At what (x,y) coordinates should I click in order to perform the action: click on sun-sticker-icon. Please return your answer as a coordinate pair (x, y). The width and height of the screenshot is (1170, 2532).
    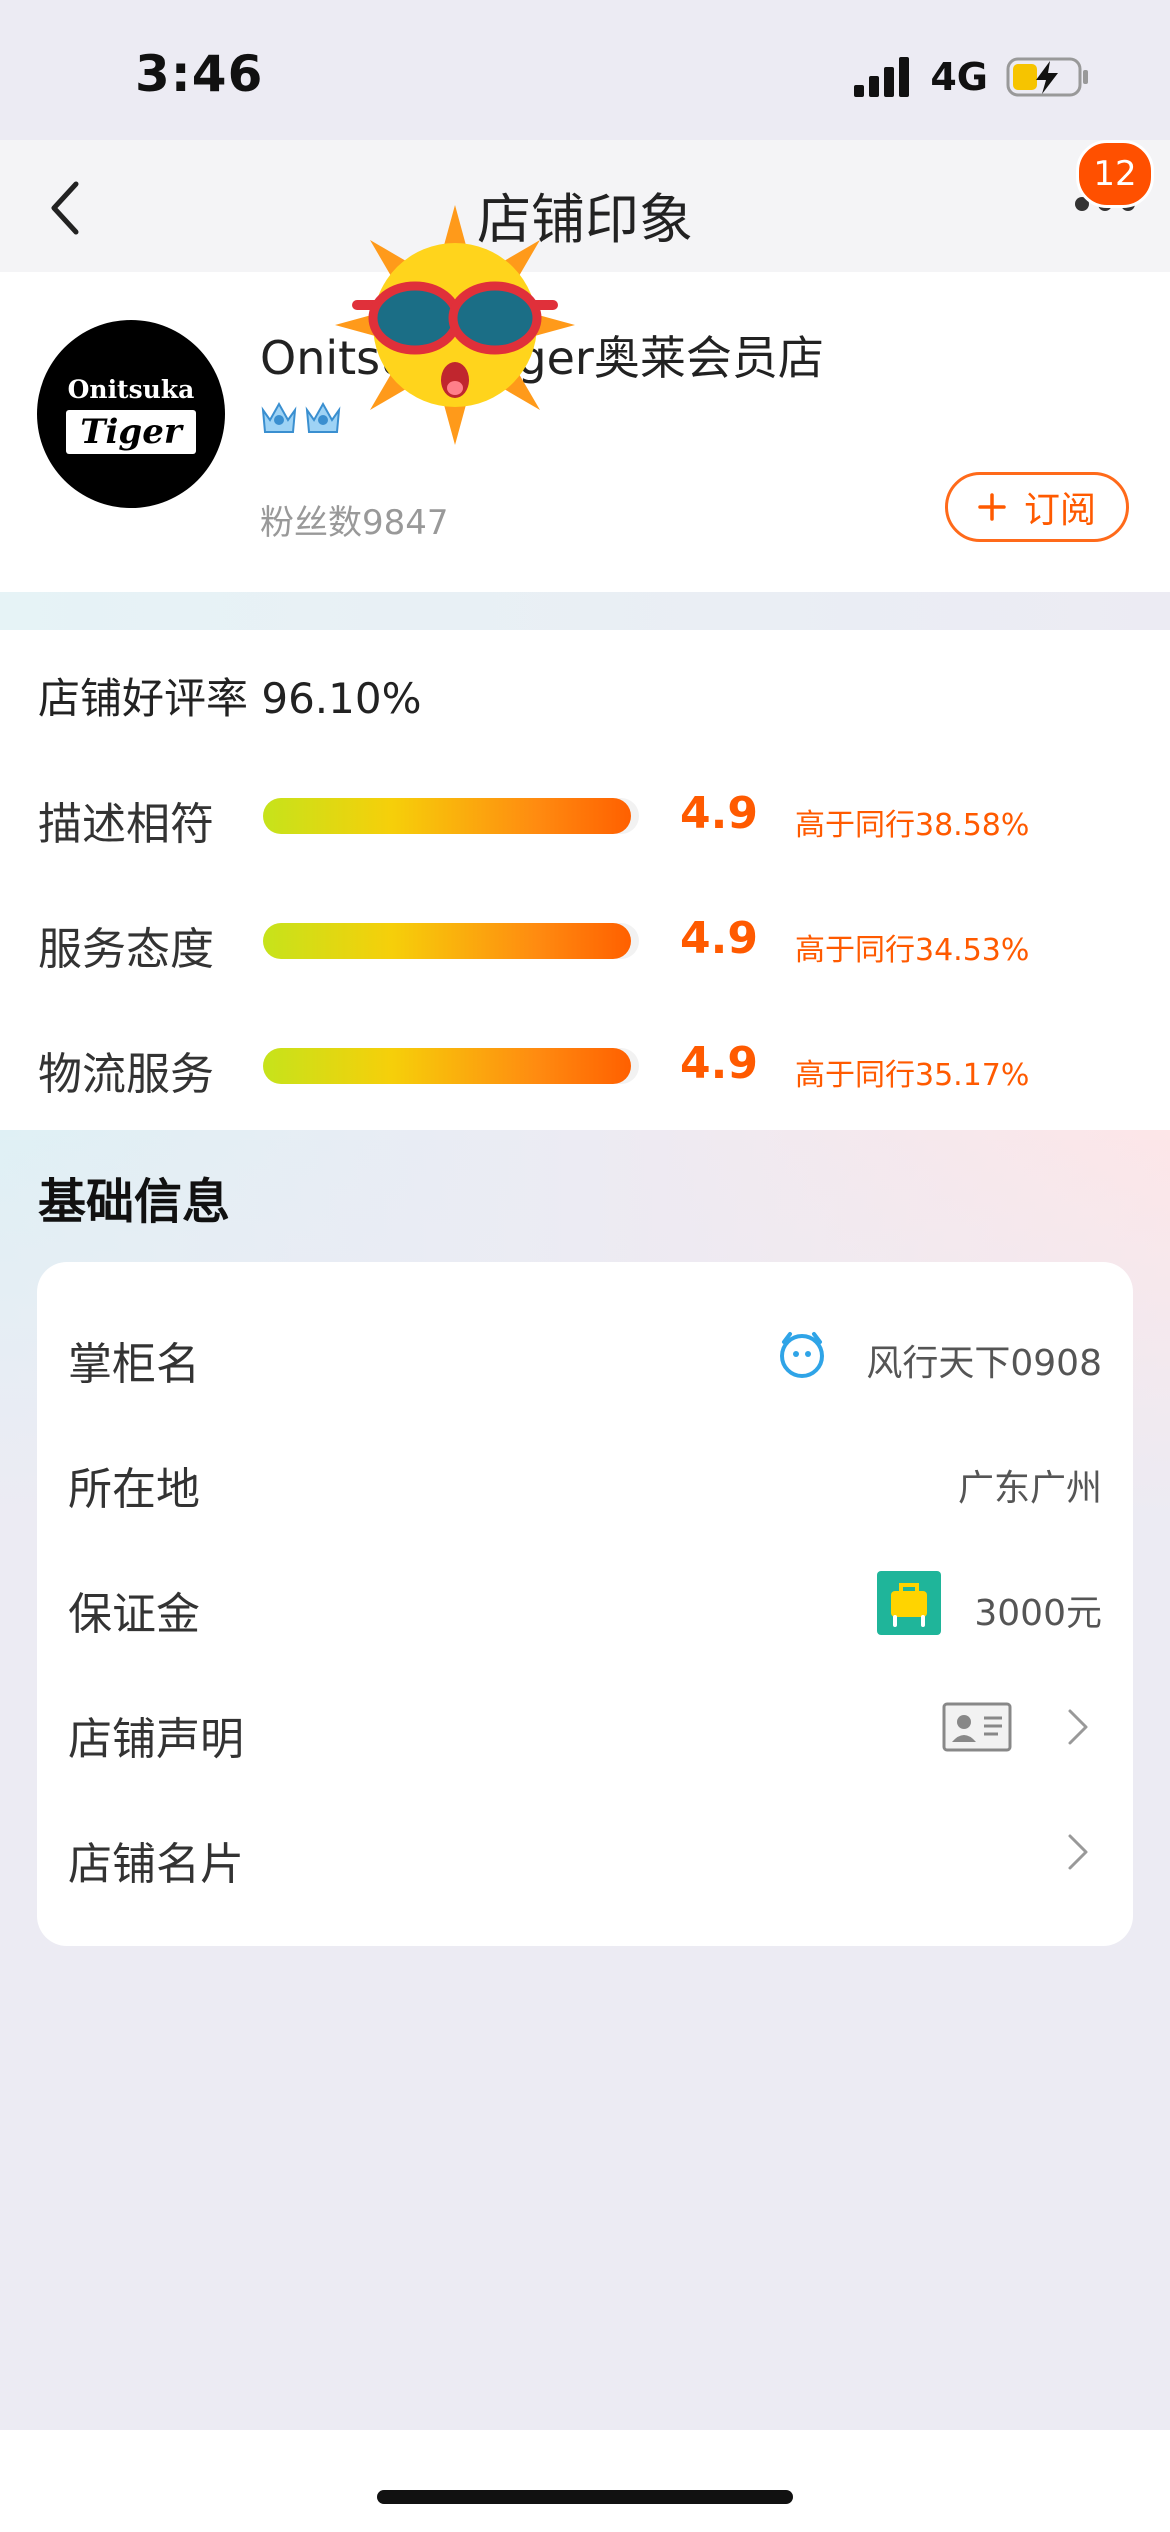
    Looking at the image, I should click on (455, 325).